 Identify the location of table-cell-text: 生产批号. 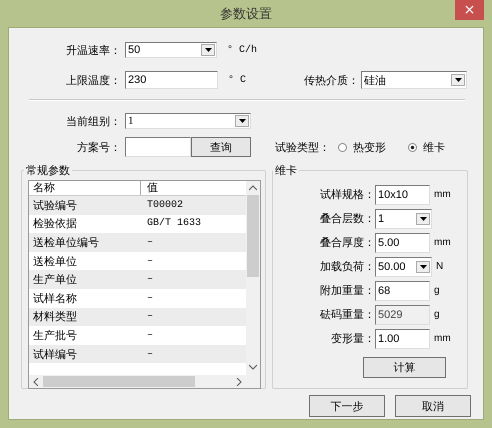
(55, 335).